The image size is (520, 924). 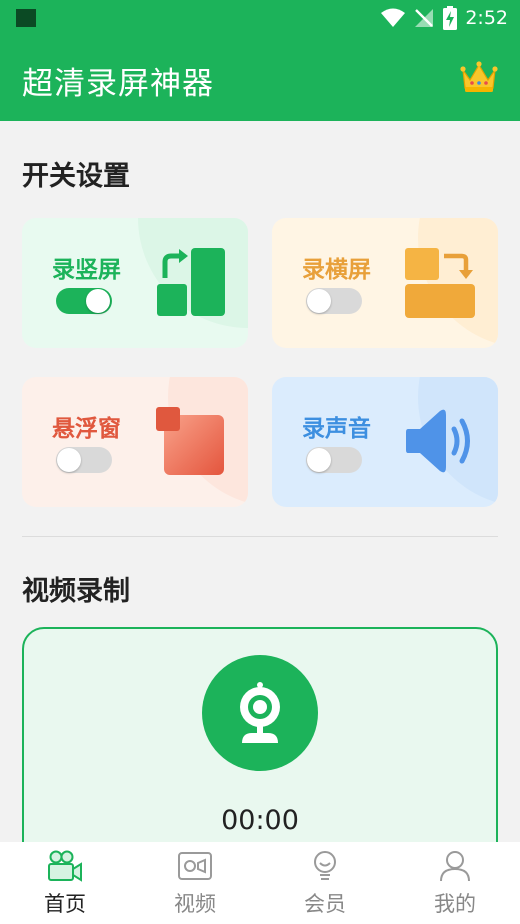 I want to click on floating-window-card: 悬浮窗, so click(x=135, y=442).